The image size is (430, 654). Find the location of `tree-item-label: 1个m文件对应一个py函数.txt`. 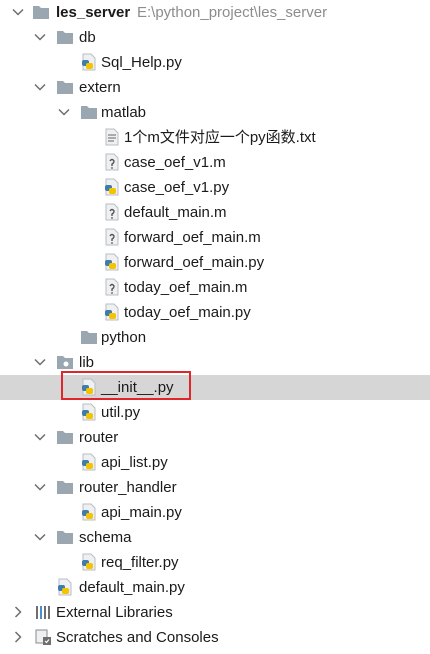

tree-item-label: 1个m文件对应一个py函数.txt is located at coordinates (220, 137).